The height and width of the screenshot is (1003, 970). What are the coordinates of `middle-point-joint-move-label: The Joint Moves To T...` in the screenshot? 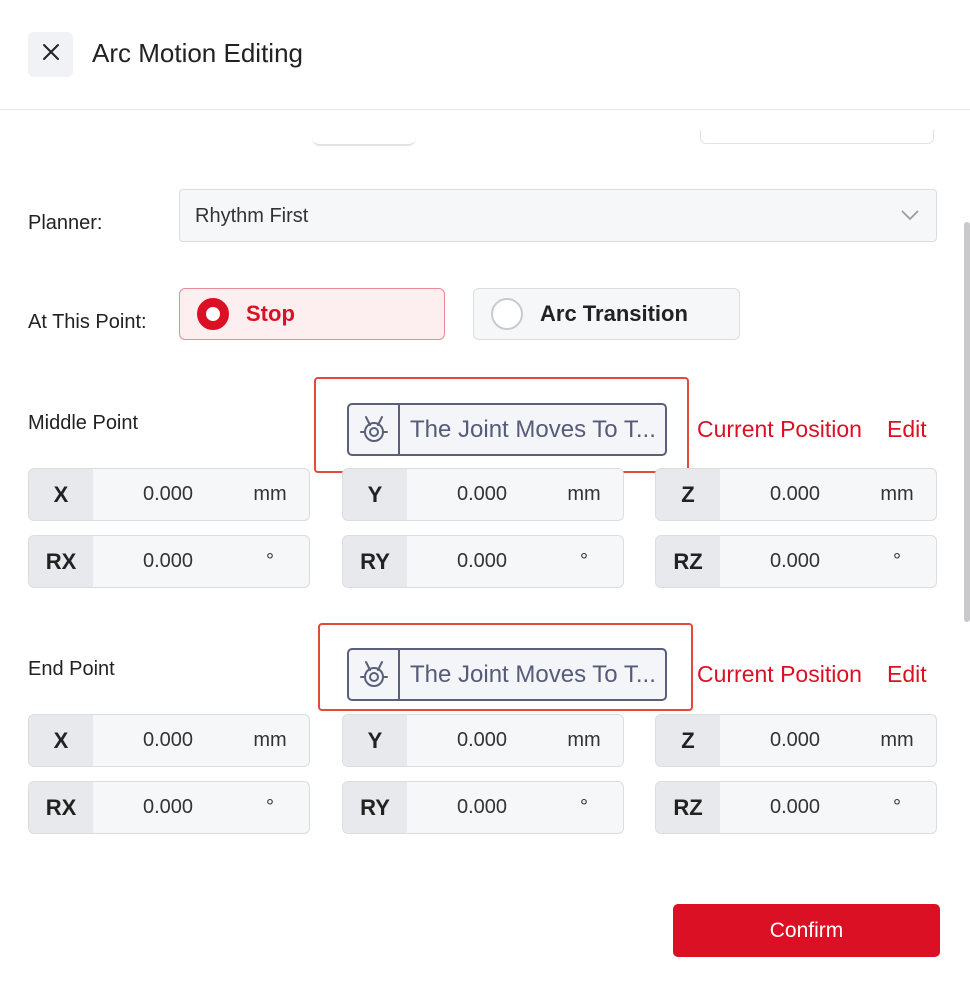 It's located at (533, 429).